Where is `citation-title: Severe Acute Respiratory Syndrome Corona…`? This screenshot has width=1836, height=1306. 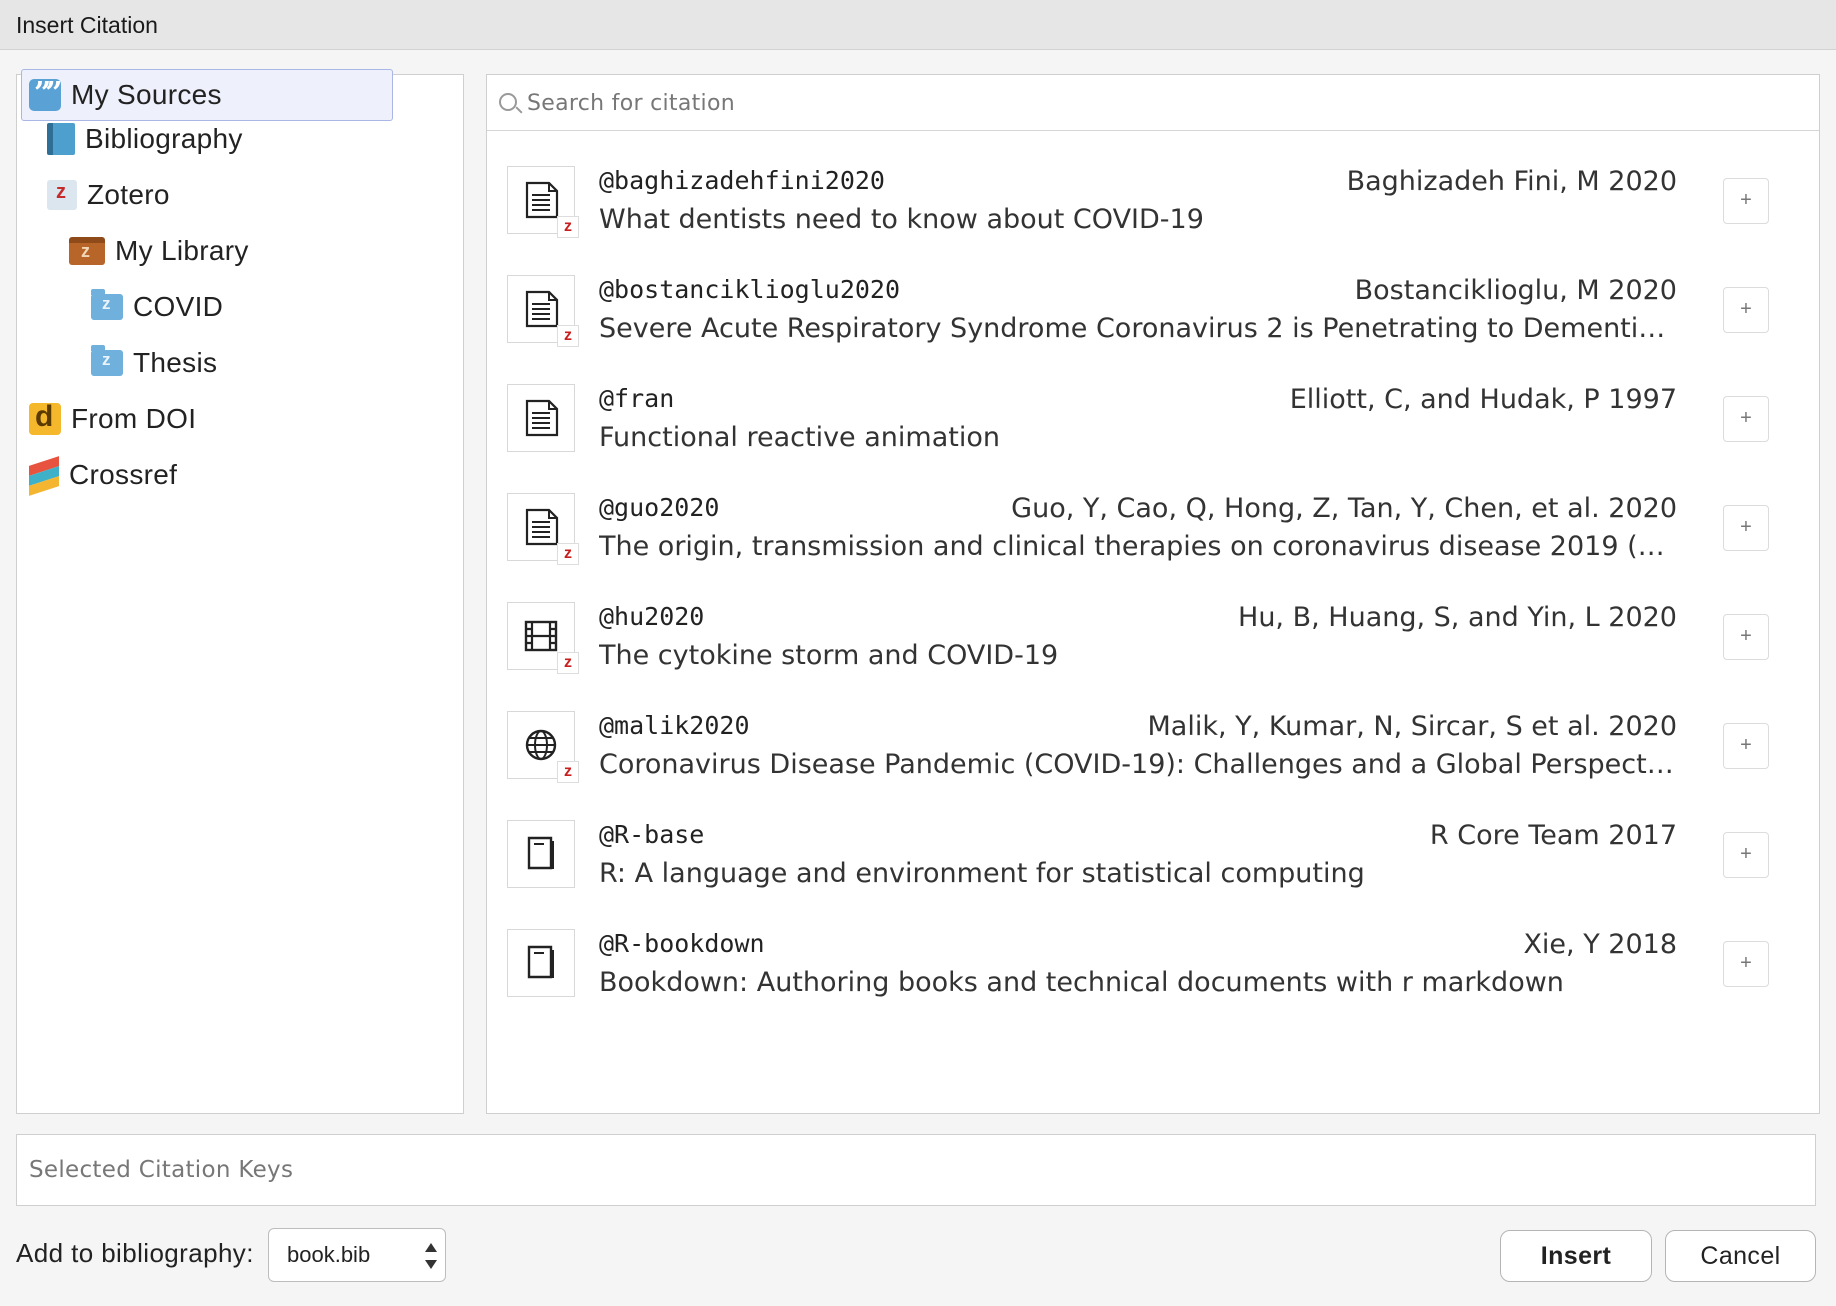
citation-title: Severe Acute Respiratory Syndrome Corona… is located at coordinates (1139, 328).